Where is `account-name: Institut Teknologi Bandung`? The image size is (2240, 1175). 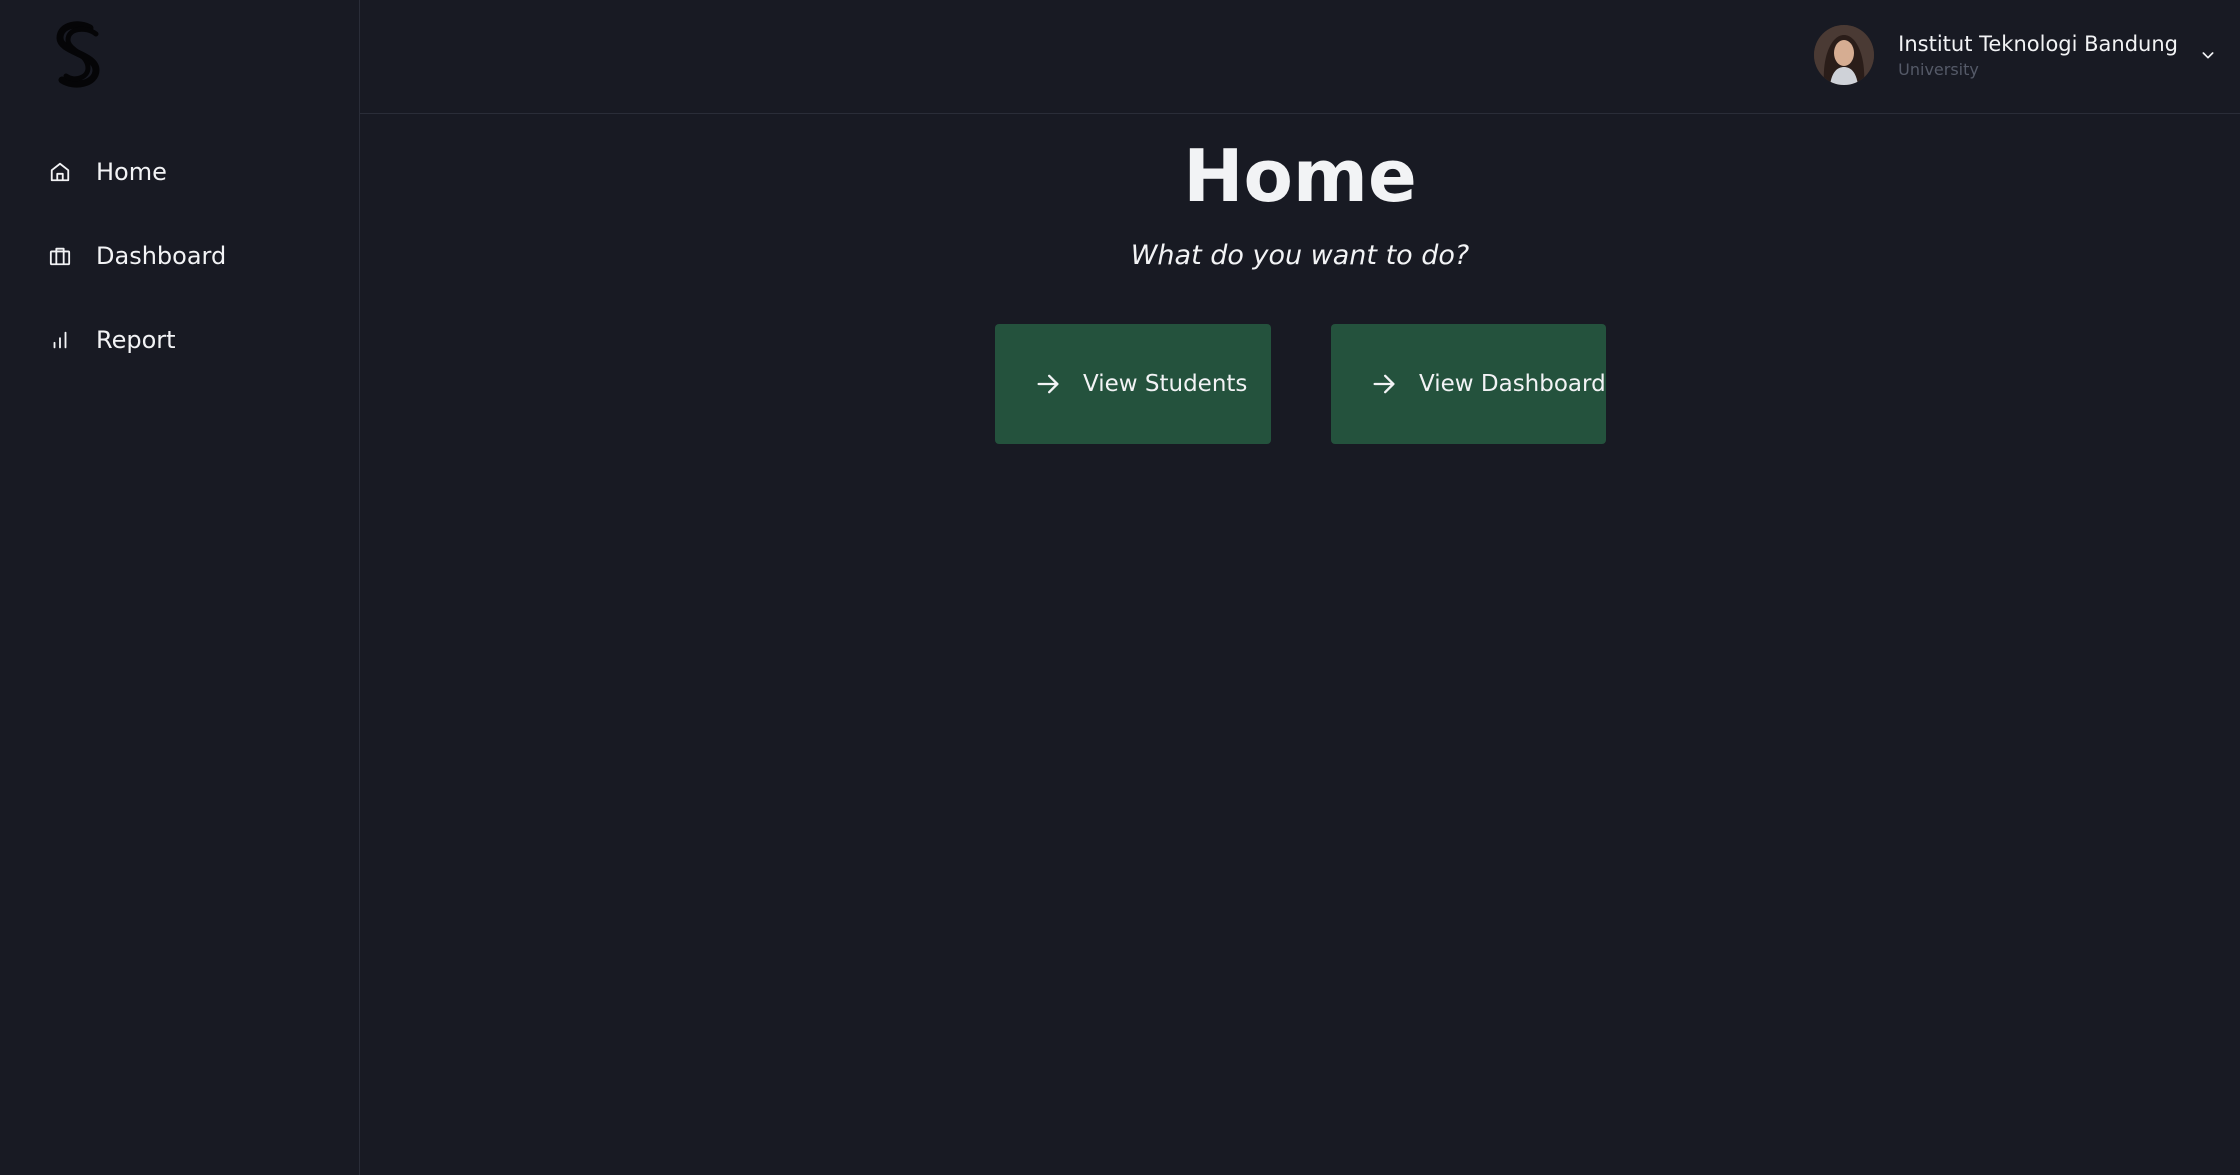
account-name: Institut Teknologi Bandung is located at coordinates (2038, 44).